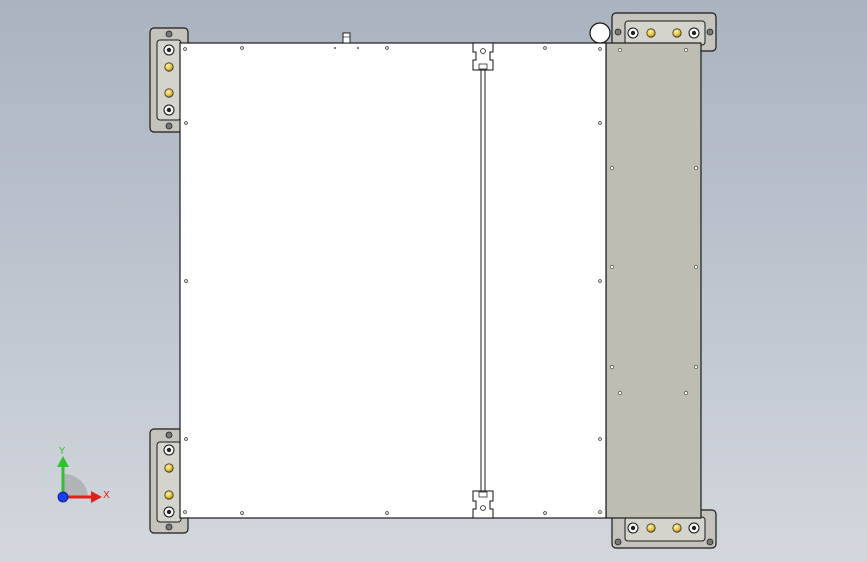  I want to click on orientation-triad: Y X, so click(83, 474).